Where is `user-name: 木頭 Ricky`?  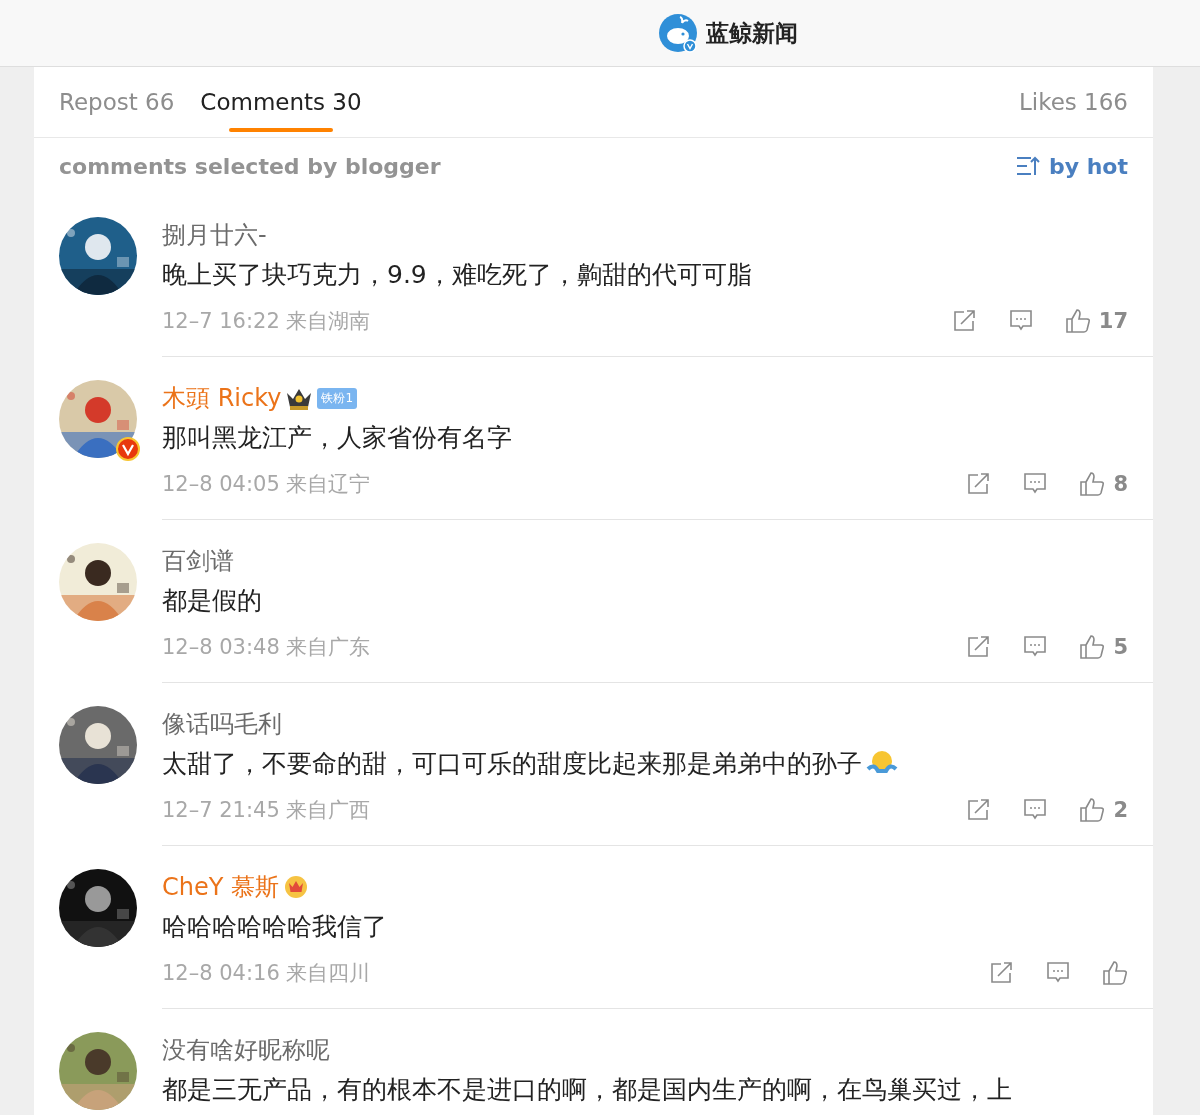 user-name: 木頭 Ricky is located at coordinates (222, 398).